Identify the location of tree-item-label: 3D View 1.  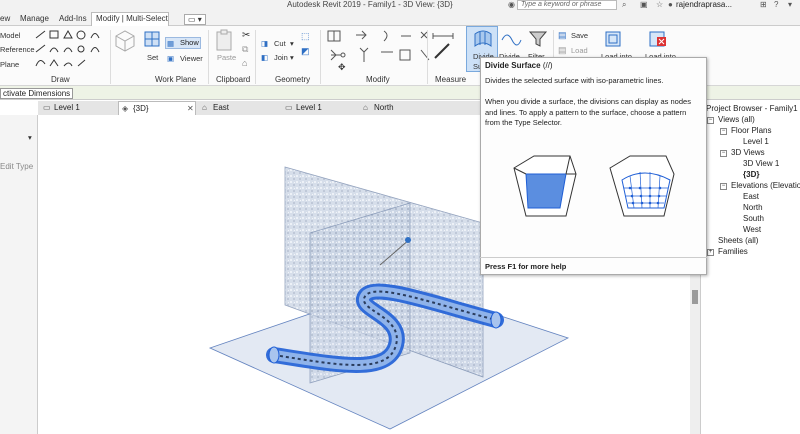
(761, 163).